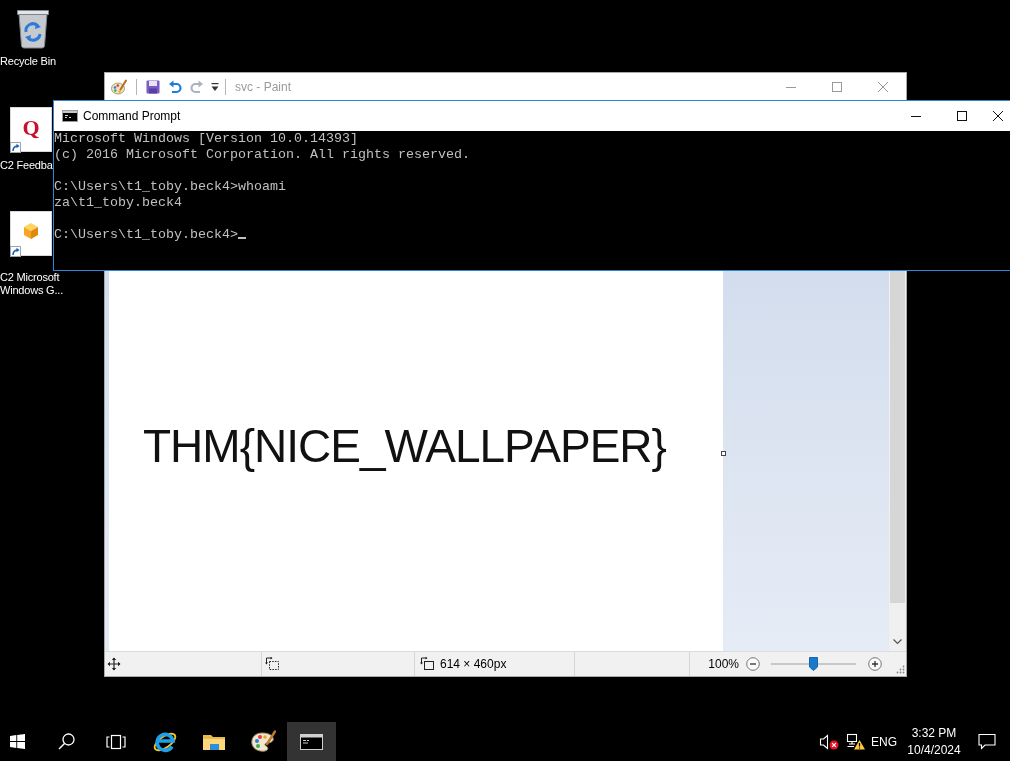 The image size is (1010, 761). What do you see at coordinates (962, 116) in the screenshot?
I see `maximize-icon` at bounding box center [962, 116].